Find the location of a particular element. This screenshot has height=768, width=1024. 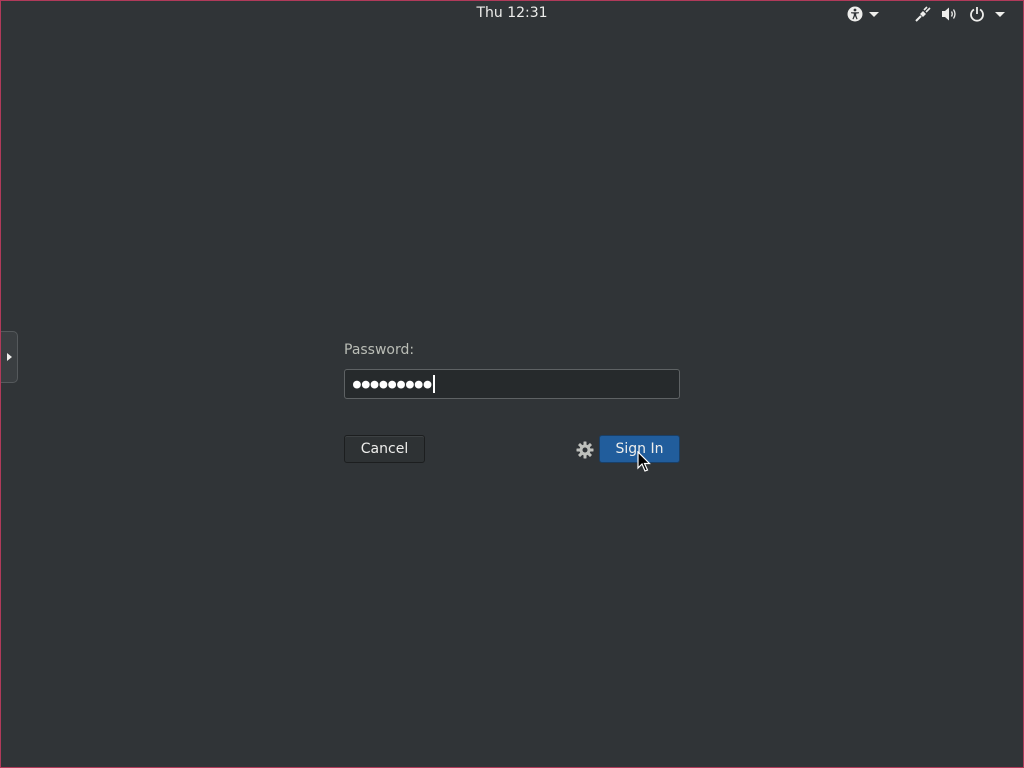

top-bar: Thu 12:31 is located at coordinates (512, 14).